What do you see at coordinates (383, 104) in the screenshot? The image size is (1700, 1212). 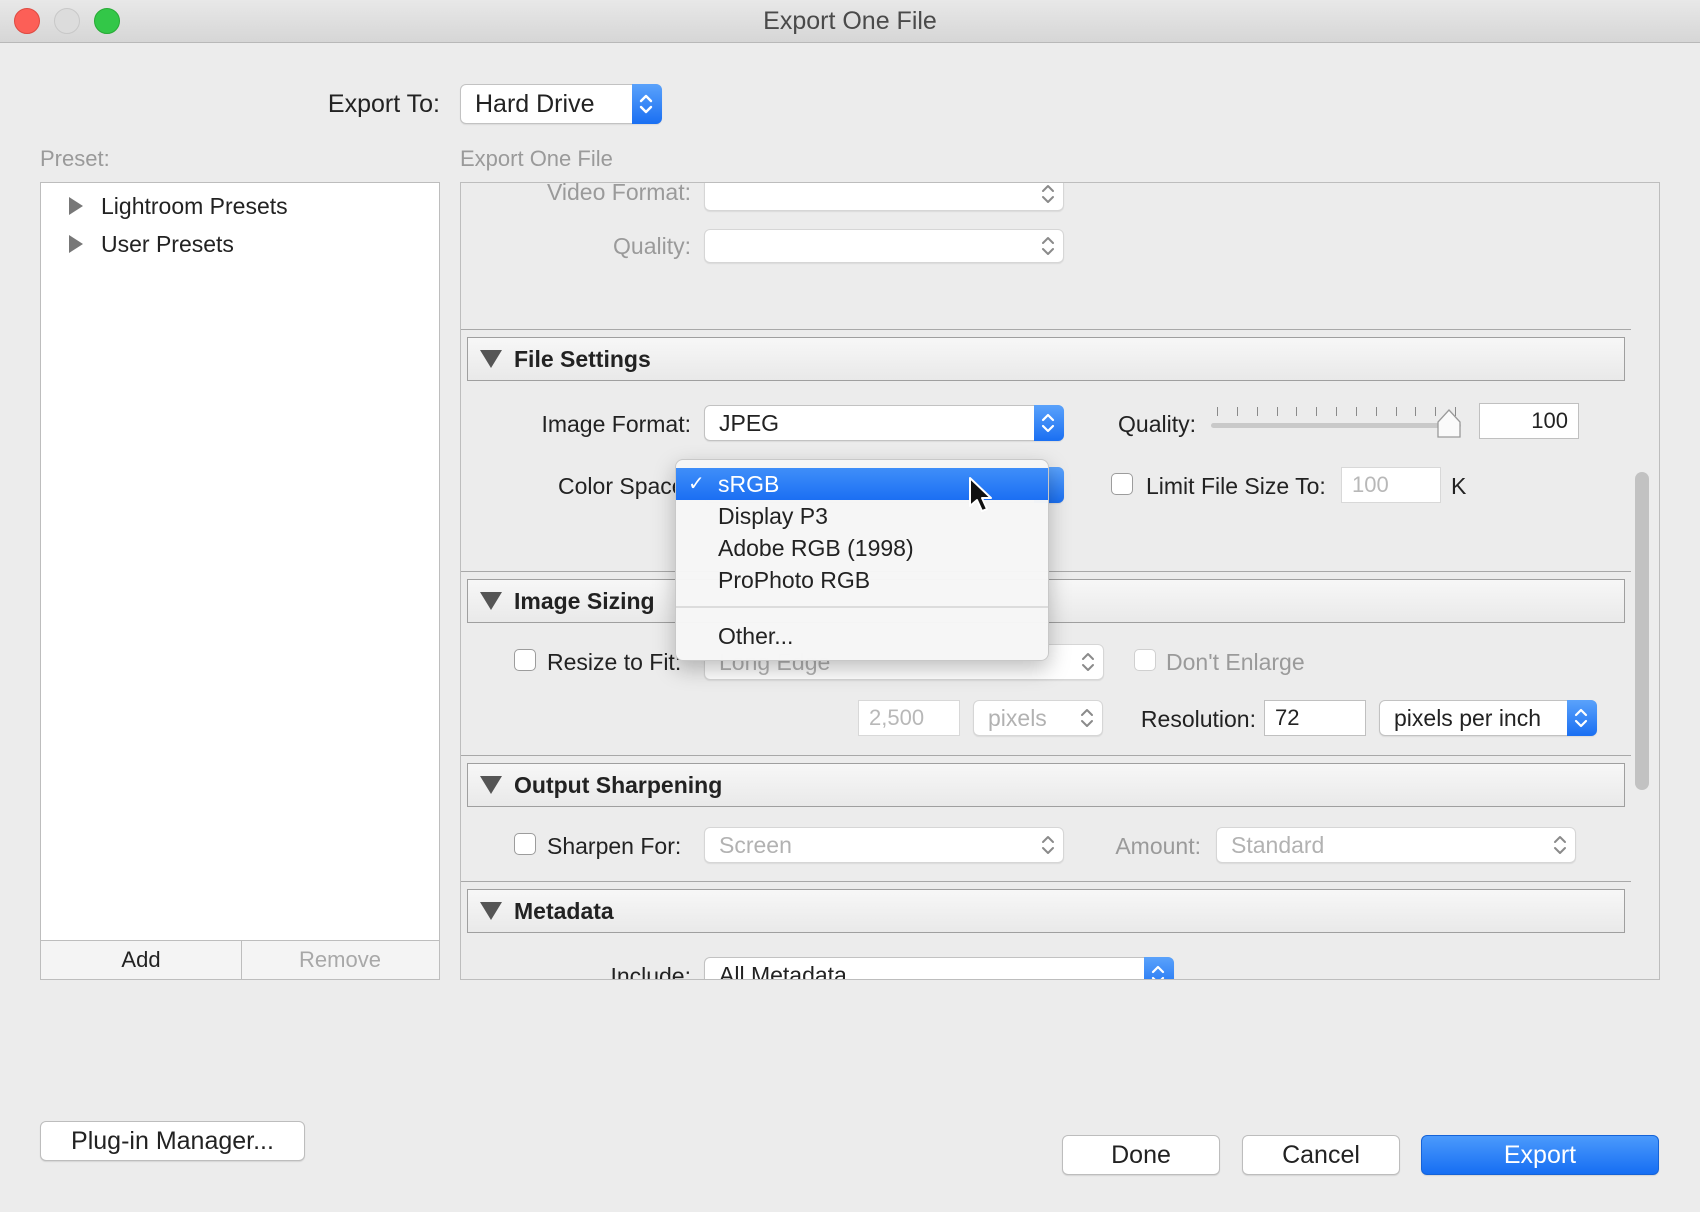 I see `export-to-label: Export To:` at bounding box center [383, 104].